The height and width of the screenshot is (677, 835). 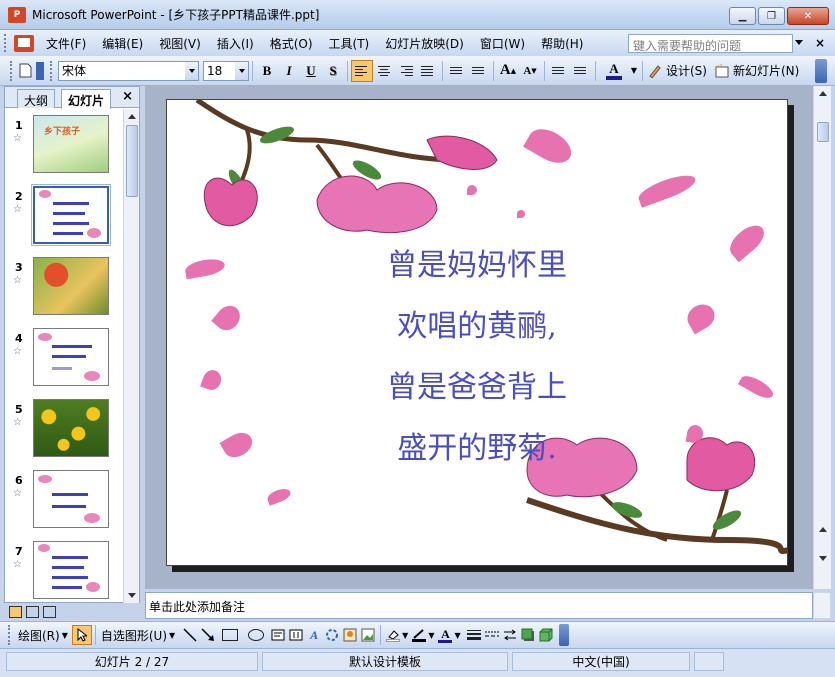 What do you see at coordinates (445, 635) in the screenshot?
I see `draw-font-color-icon: A` at bounding box center [445, 635].